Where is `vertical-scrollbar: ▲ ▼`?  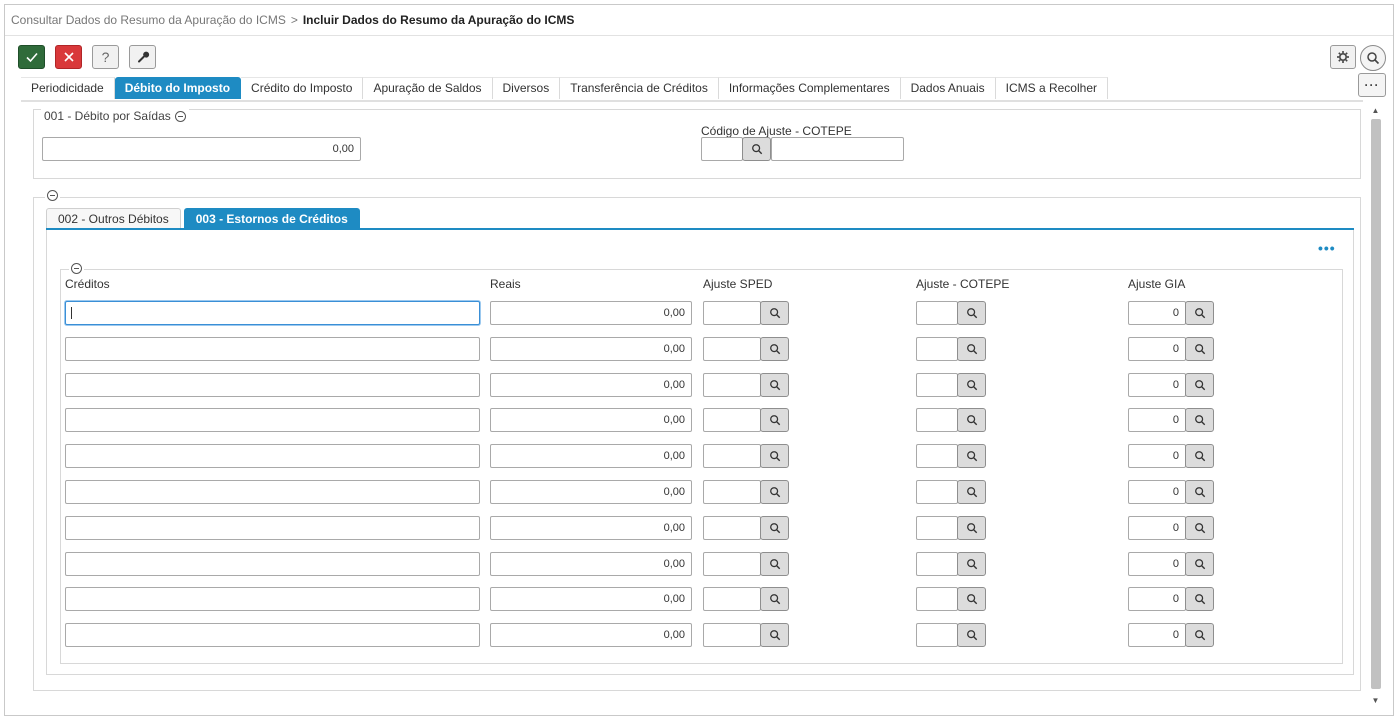 vertical-scrollbar: ▲ ▼ is located at coordinates (1375, 406).